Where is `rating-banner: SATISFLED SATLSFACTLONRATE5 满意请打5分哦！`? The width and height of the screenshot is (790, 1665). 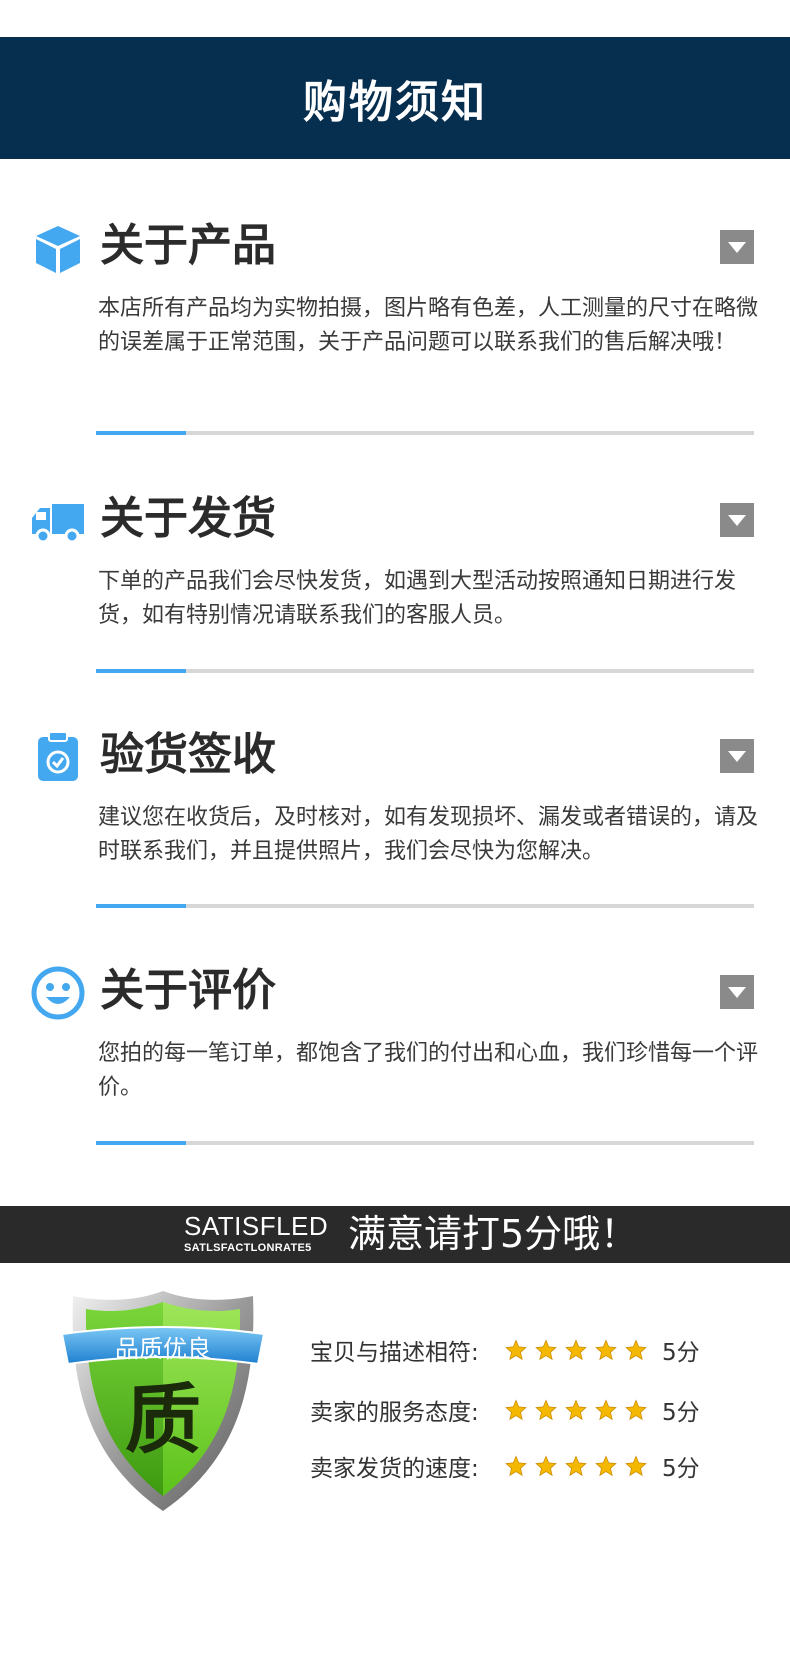 rating-banner: SATISFLED SATLSFACTLONRATE5 满意请打5分哦！ is located at coordinates (395, 1234).